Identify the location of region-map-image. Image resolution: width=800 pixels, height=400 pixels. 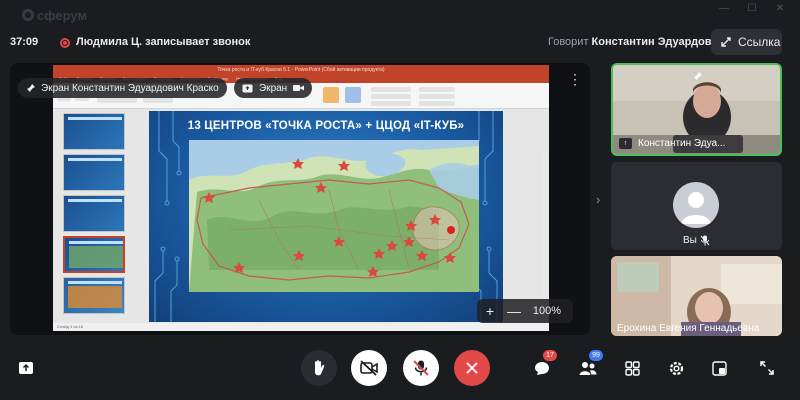
(334, 216).